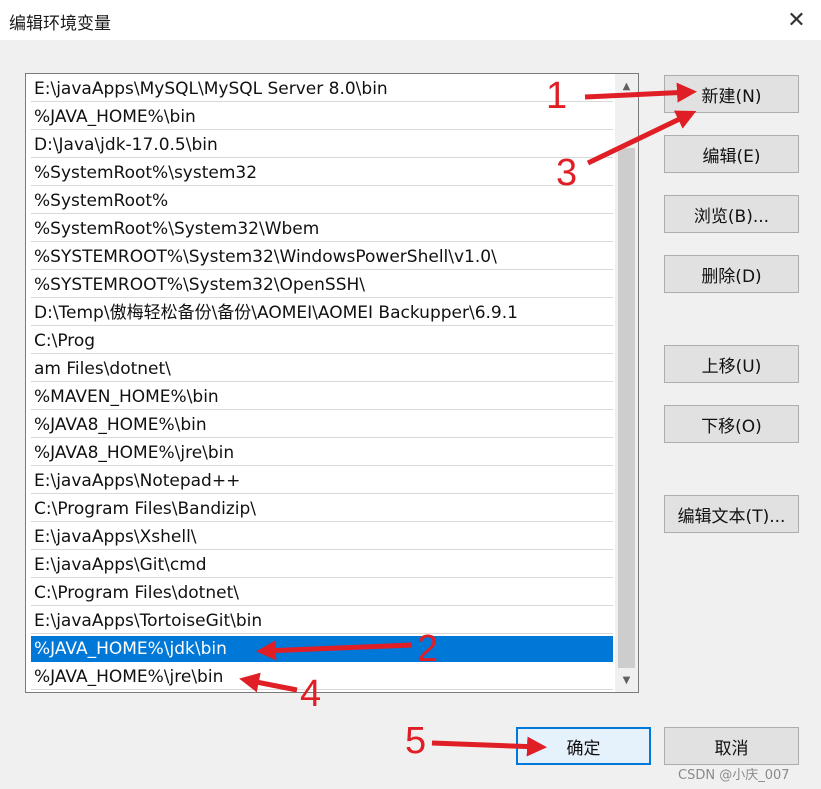  Describe the element at coordinates (416, 741) in the screenshot. I see `annotation-number-5: 5` at that location.